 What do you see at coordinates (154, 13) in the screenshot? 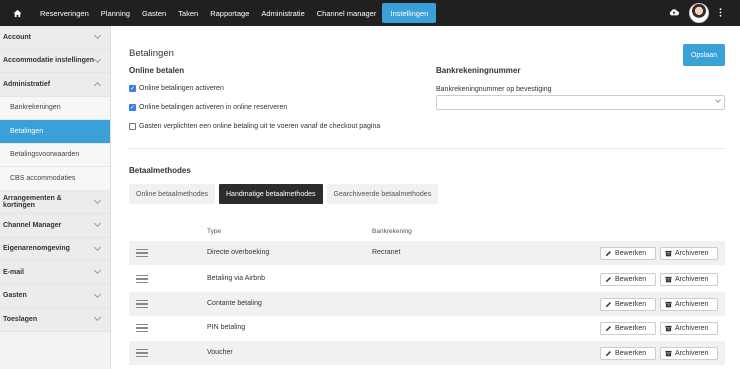
I see `nav-gasten: Gasten` at bounding box center [154, 13].